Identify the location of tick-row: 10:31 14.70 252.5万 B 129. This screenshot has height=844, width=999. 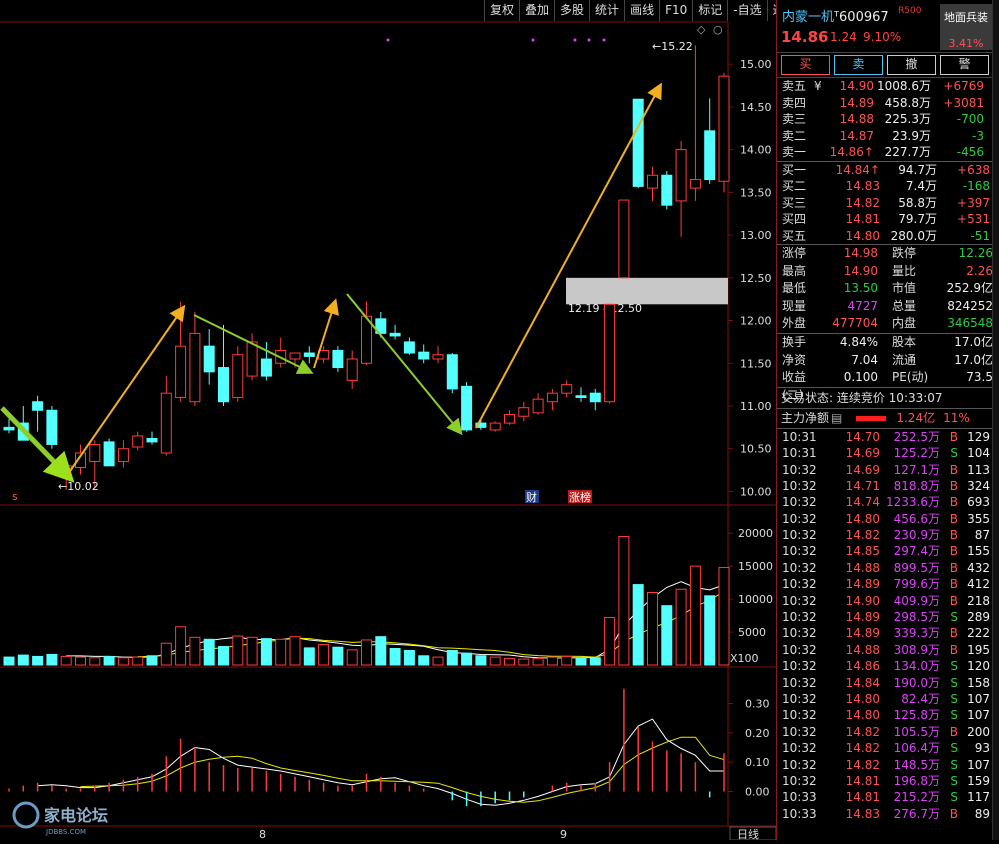
(885, 437).